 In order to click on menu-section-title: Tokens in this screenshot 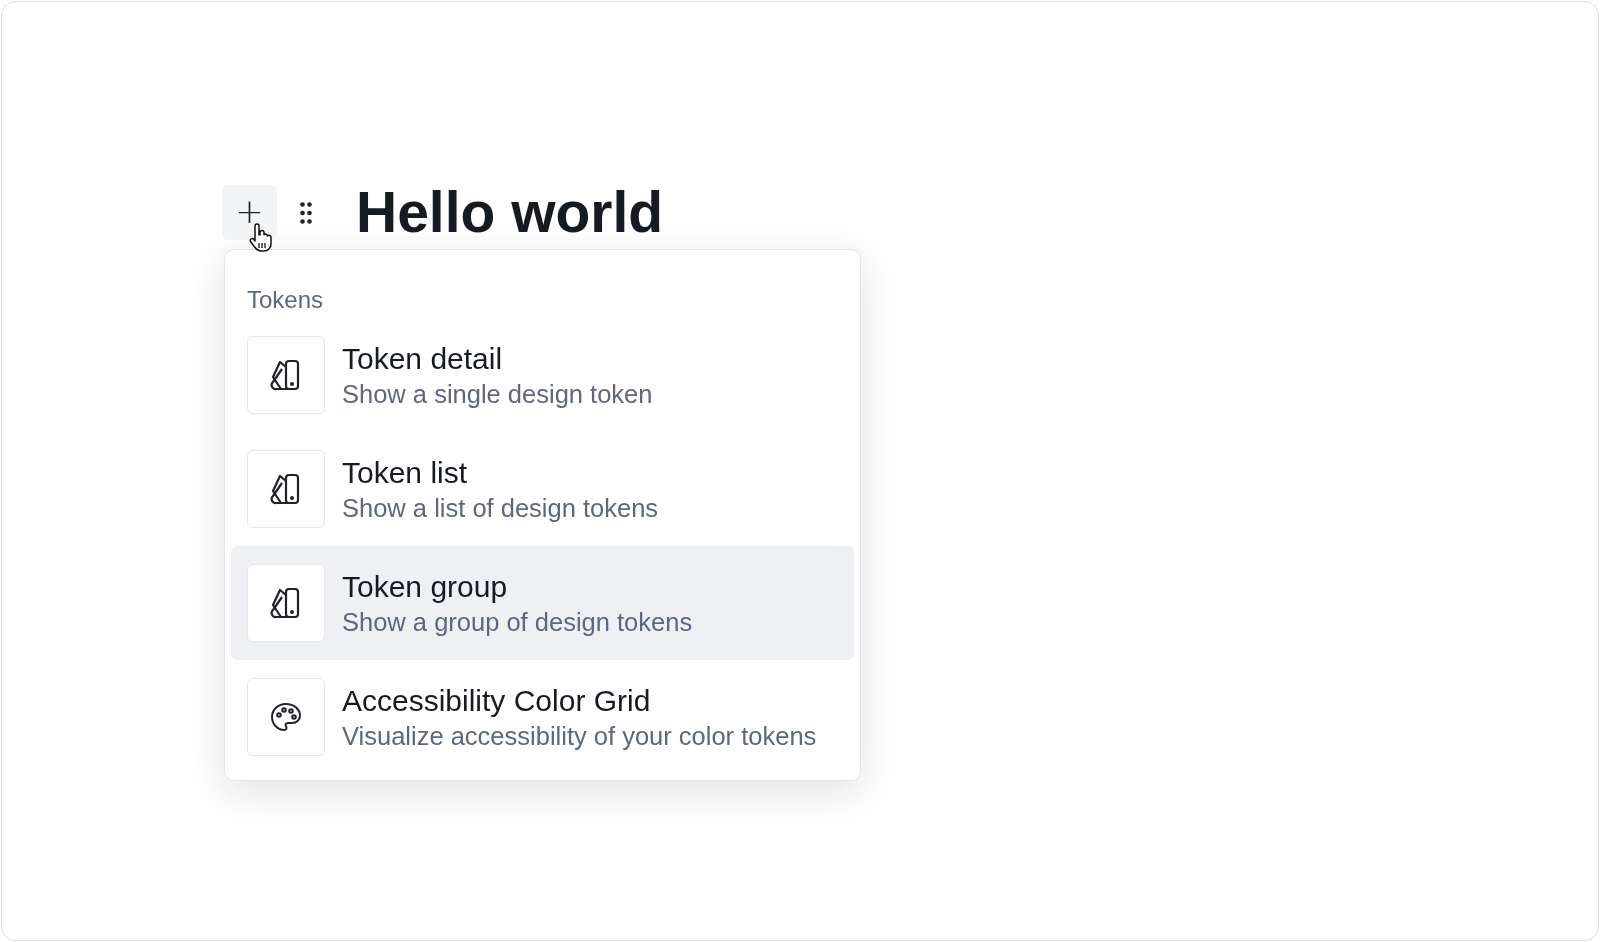, I will do `click(285, 300)`.